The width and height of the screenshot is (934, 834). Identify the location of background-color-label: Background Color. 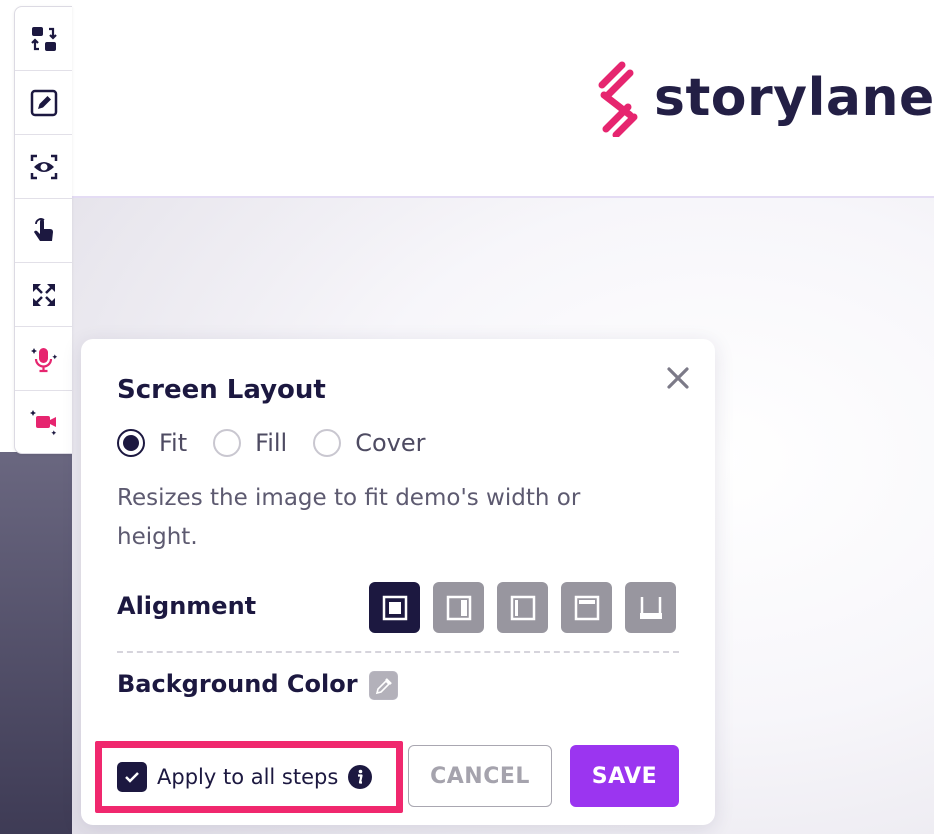
(237, 684).